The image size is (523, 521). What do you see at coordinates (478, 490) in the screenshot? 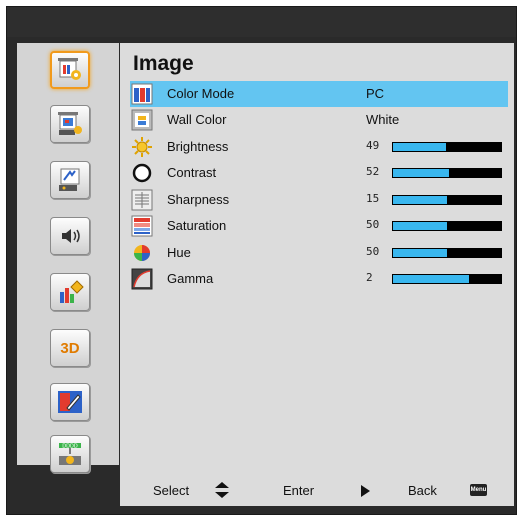
I see `menu-button-icon: Menu` at bounding box center [478, 490].